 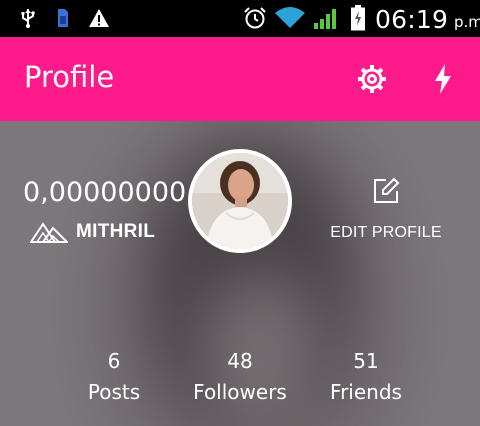 What do you see at coordinates (240, 361) in the screenshot?
I see `stat-value: 48` at bounding box center [240, 361].